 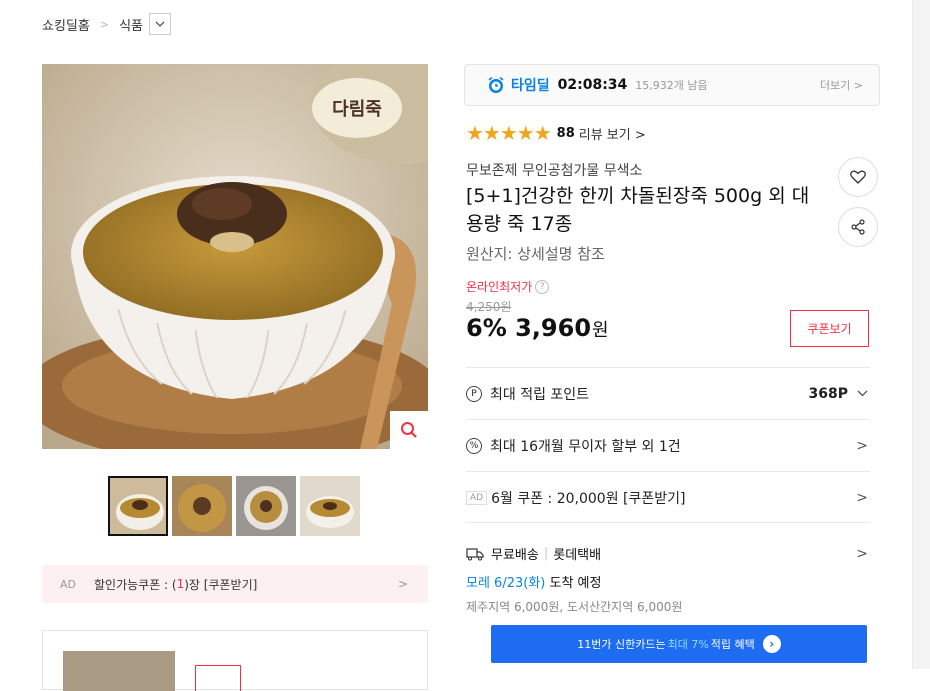 I want to click on arrival-date: 모레 6/23(화), so click(x=506, y=583).